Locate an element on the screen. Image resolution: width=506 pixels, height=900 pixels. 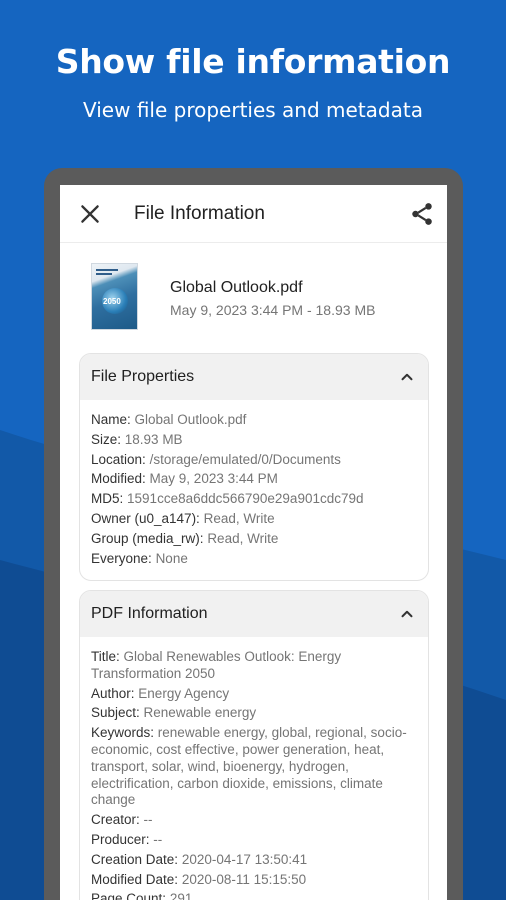
pdf-info-row: Author: Energy Agency is located at coordinates (160, 693).